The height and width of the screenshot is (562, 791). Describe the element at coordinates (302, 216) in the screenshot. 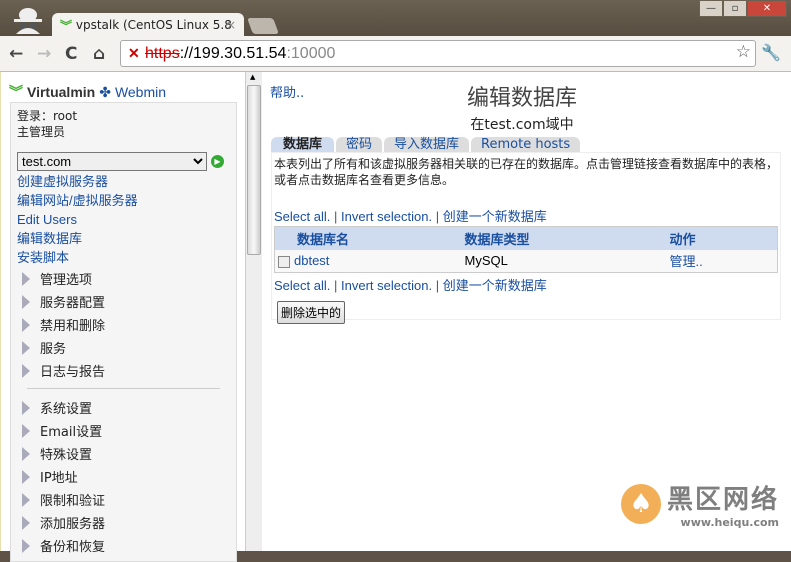

I see `select-all-link: Select all.` at that location.